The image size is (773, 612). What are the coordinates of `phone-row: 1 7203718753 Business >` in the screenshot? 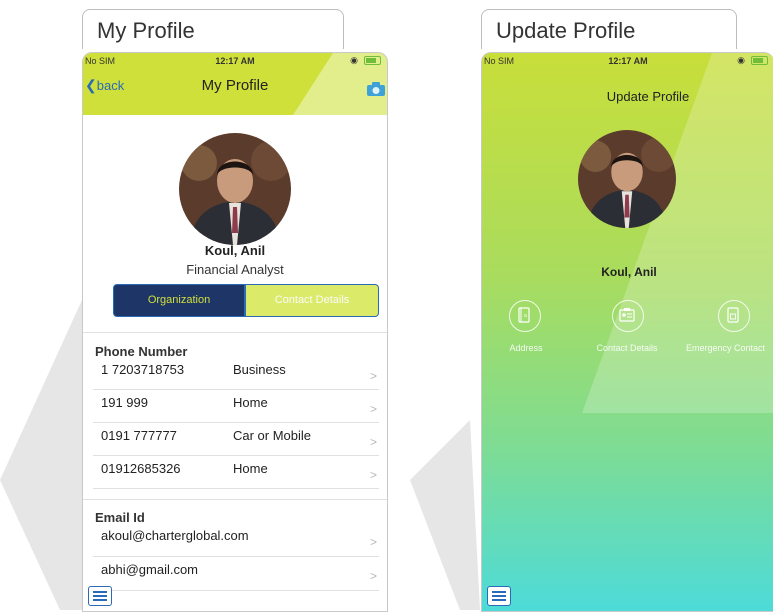 It's located at (235, 373).